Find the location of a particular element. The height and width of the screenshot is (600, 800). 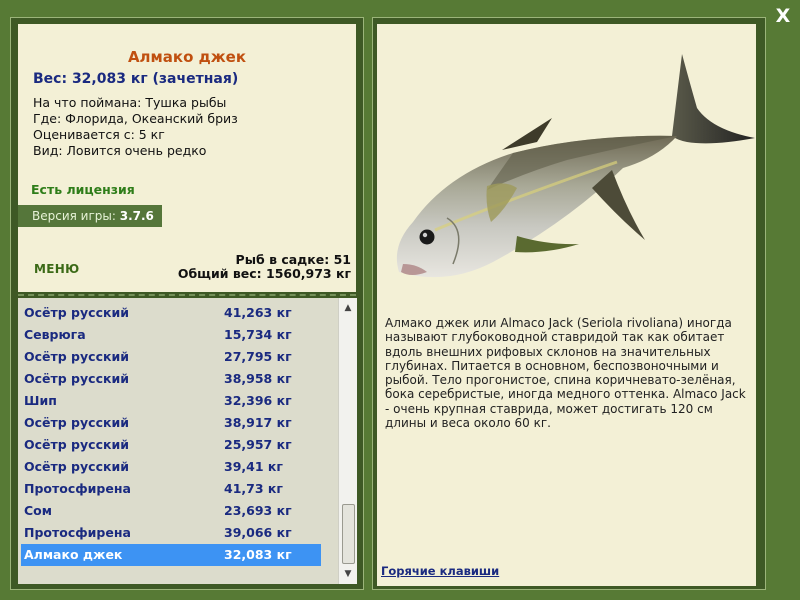

list-item-weight: 39,066 кг is located at coordinates (258, 532).